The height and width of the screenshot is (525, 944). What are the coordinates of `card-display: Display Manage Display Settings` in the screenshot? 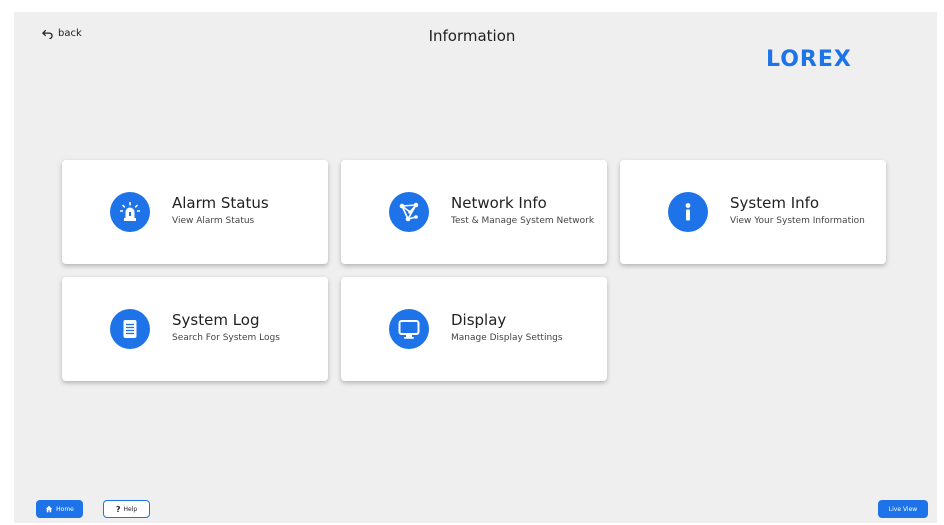 It's located at (474, 329).